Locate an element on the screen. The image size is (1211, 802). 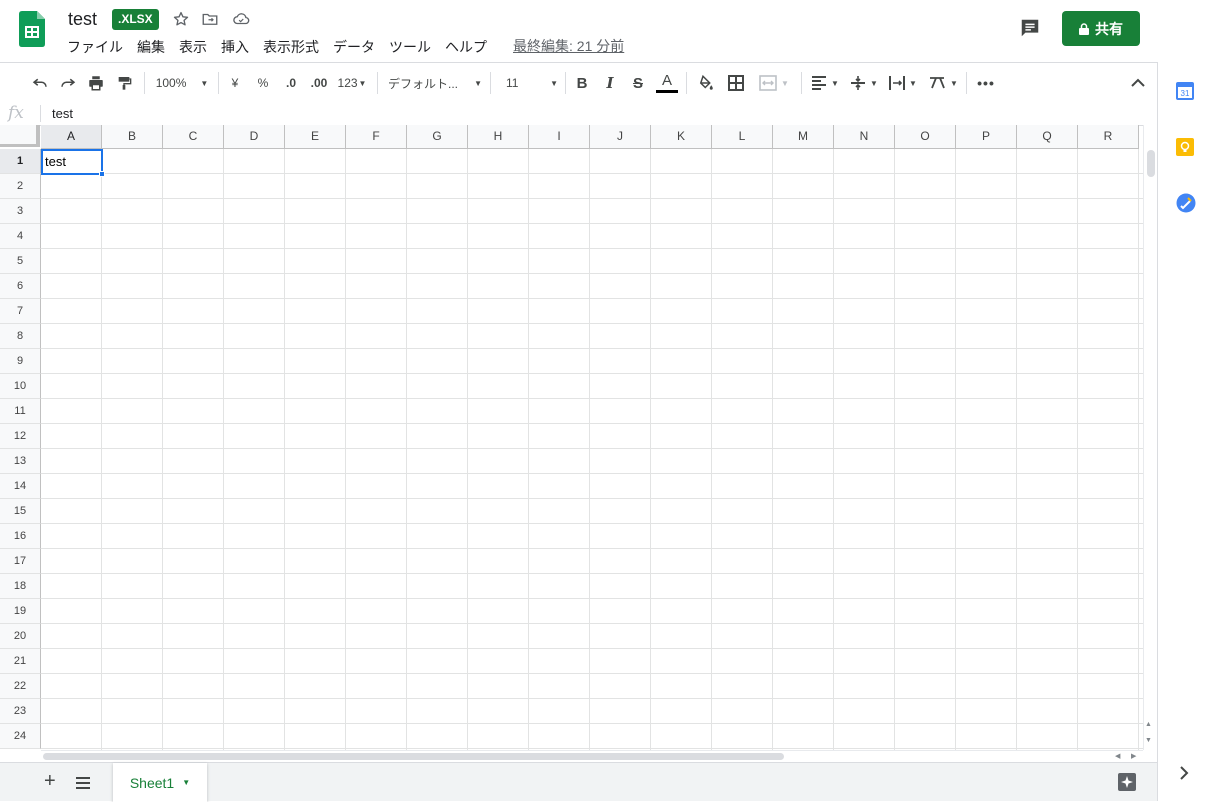
column-header-r: R is located at coordinates (1108, 137).